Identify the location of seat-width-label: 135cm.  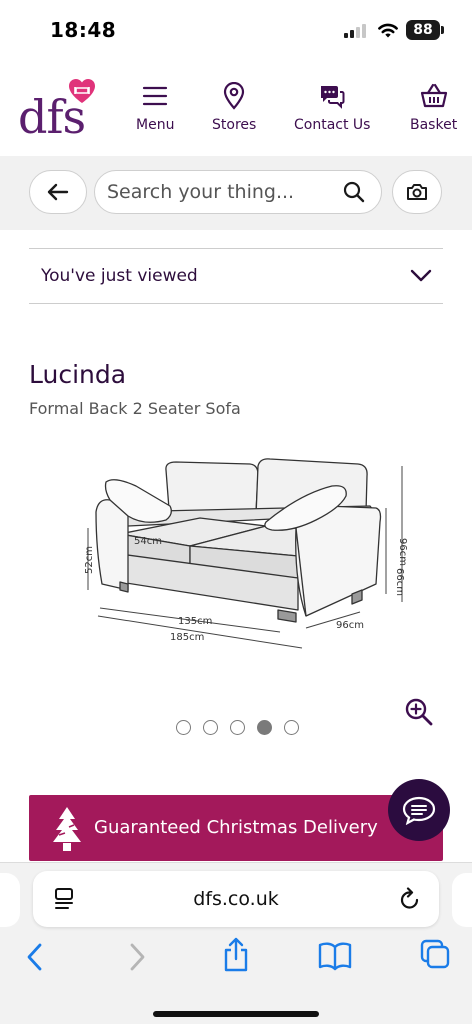
(195, 621).